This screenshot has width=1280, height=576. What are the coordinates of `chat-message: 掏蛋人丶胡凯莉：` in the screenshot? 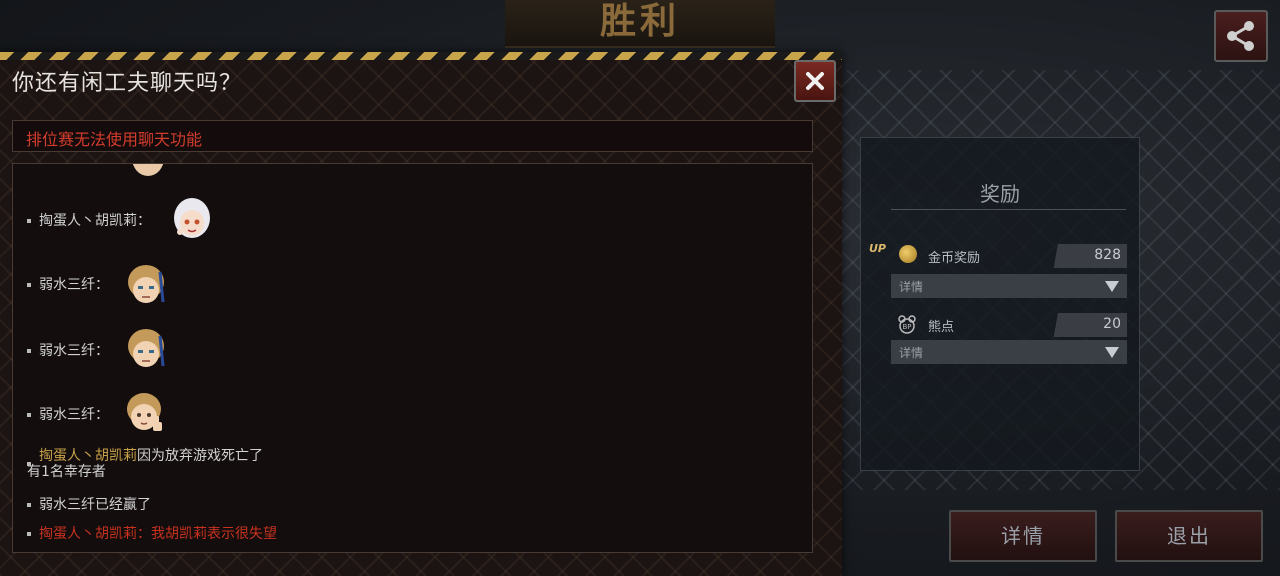 It's located at (89, 220).